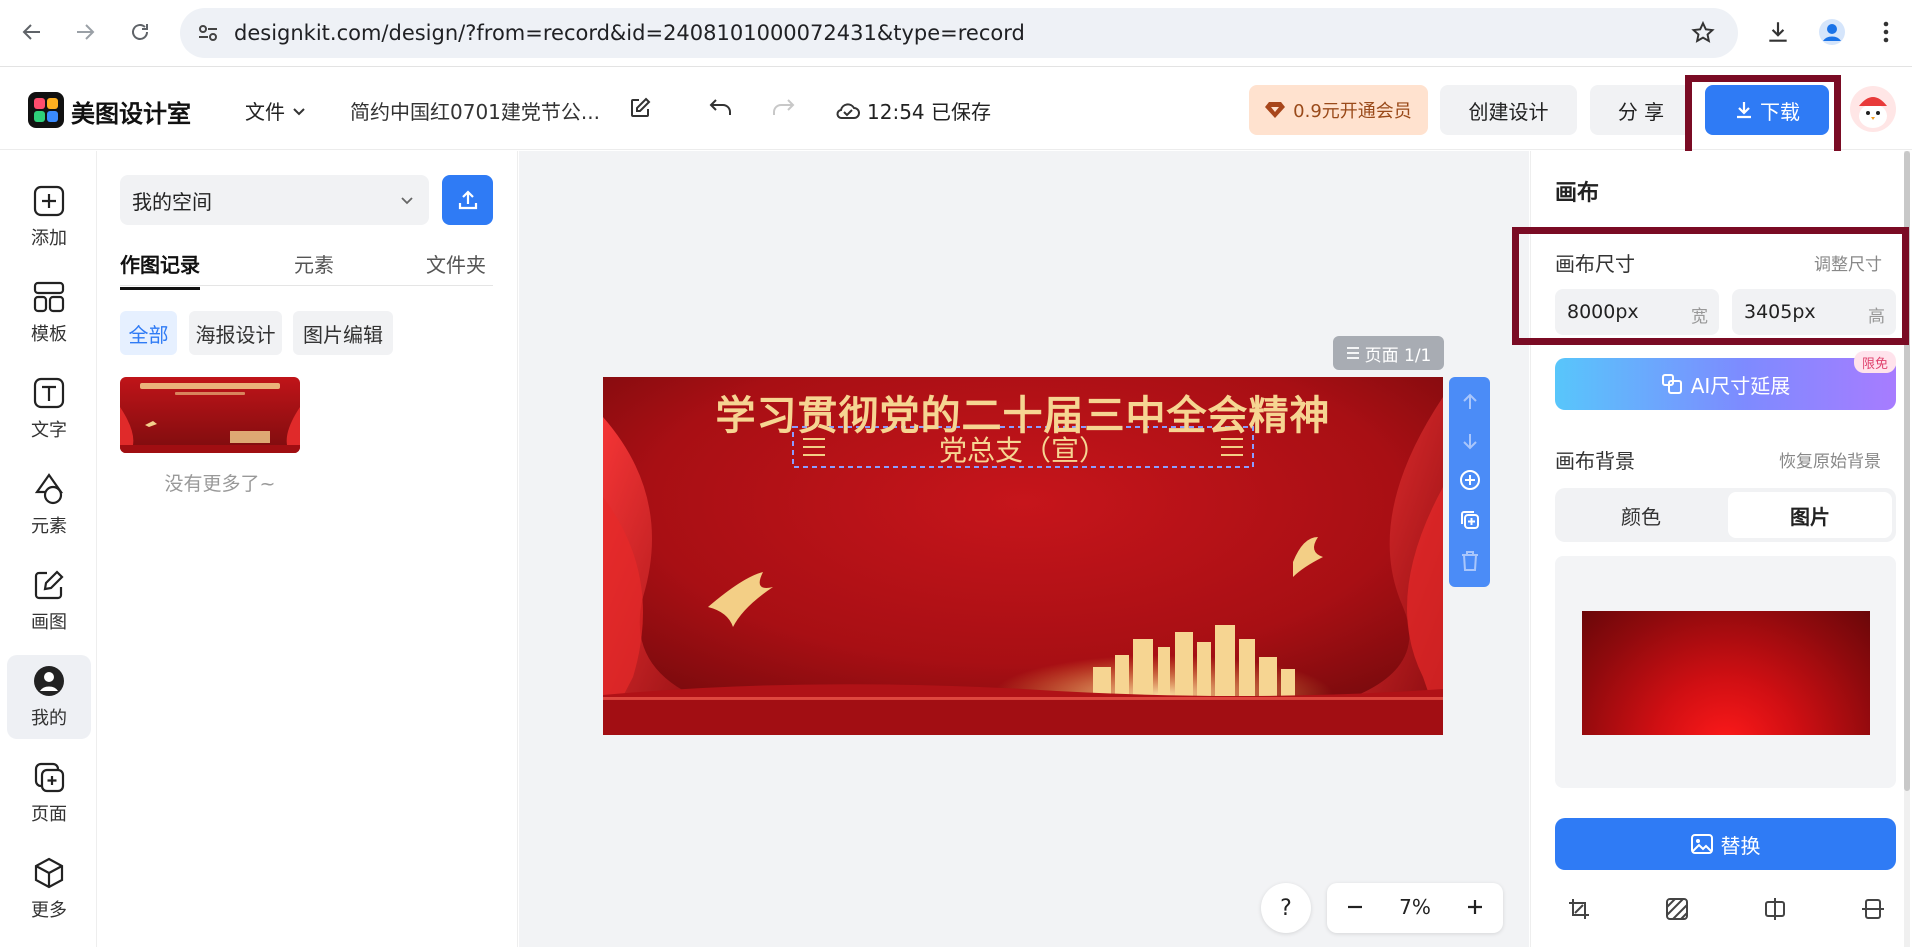  Describe the element at coordinates (1671, 384) in the screenshot. I see `ai-resize-icon` at that location.